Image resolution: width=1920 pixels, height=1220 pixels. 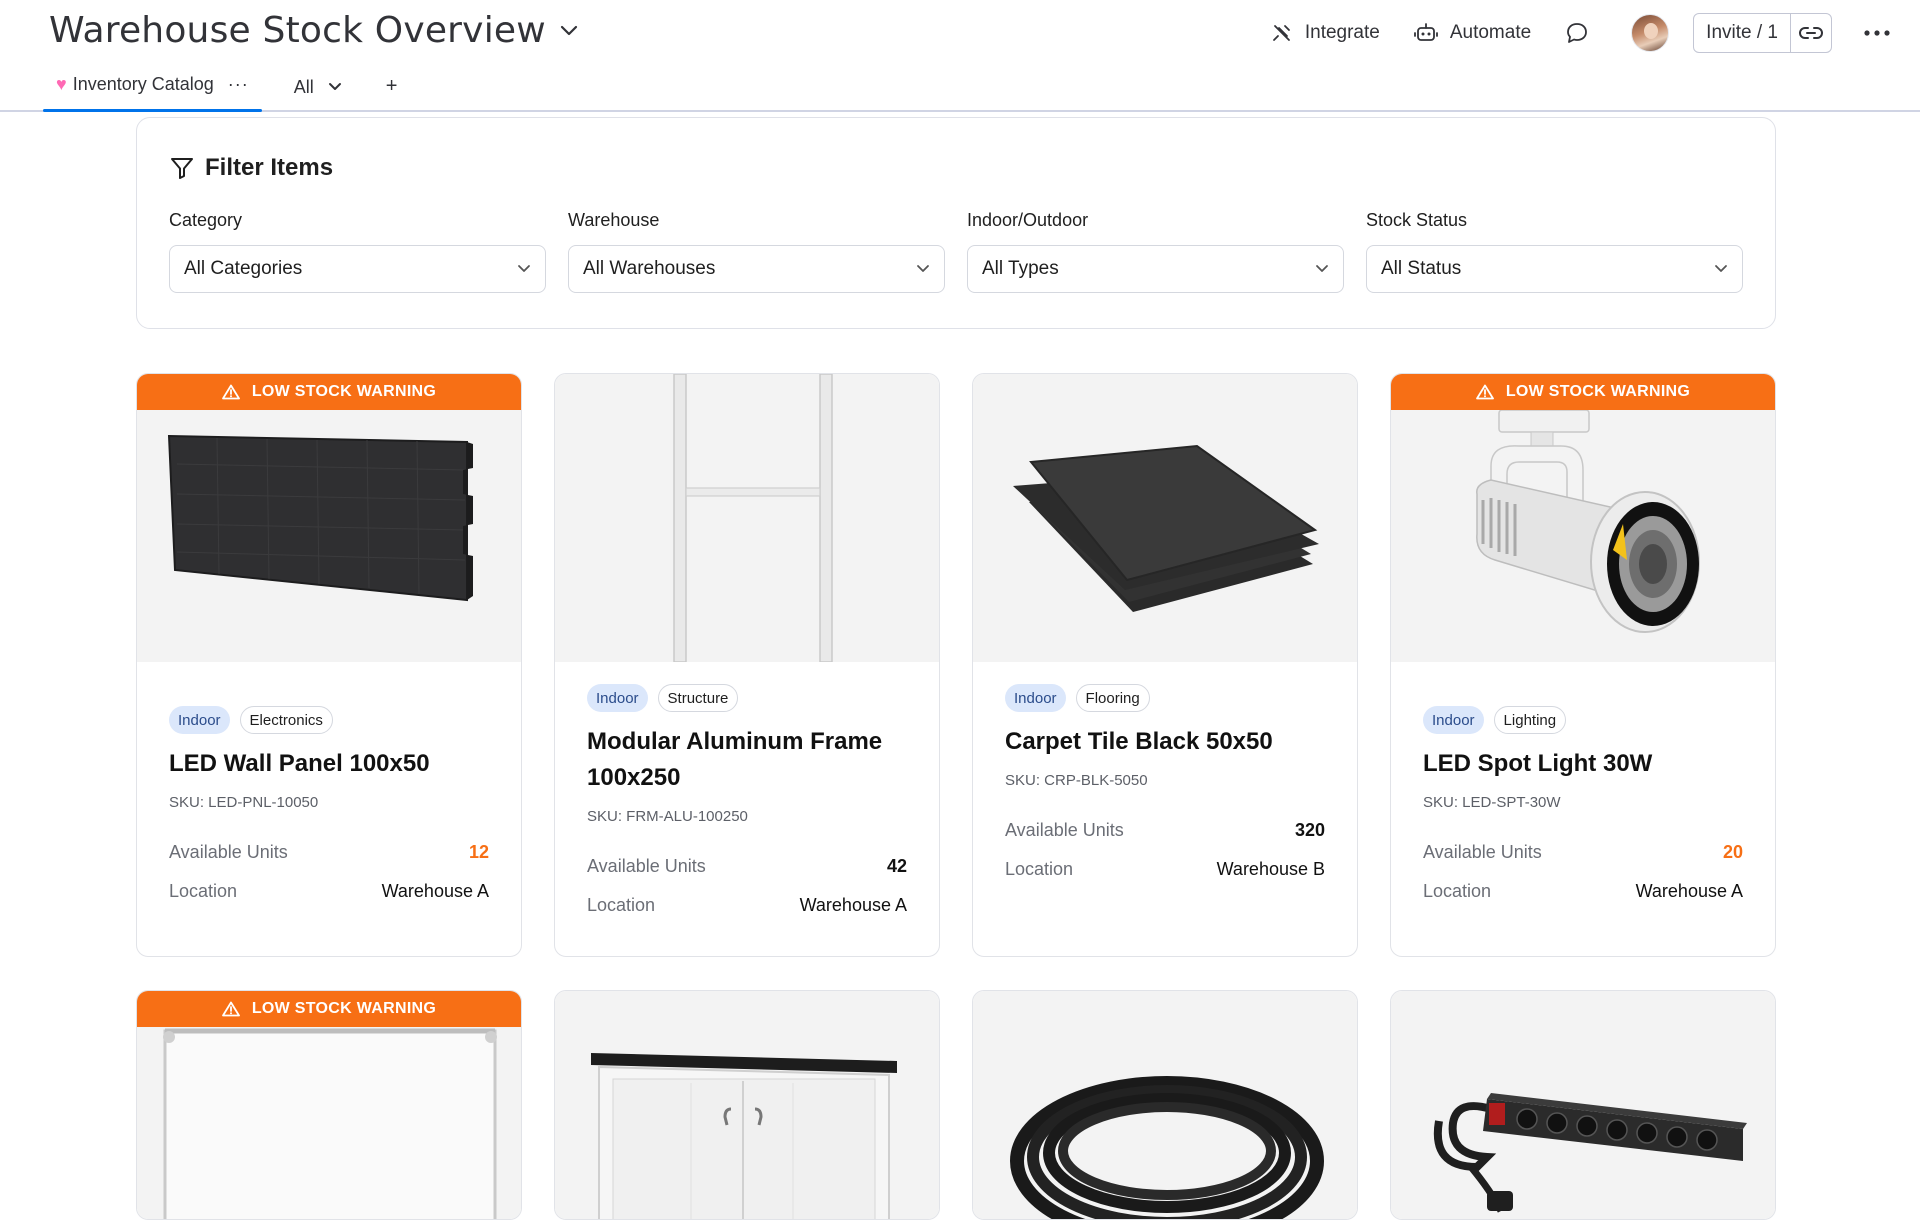 What do you see at coordinates (747, 518) in the screenshot?
I see `aluminum-frame-image` at bounding box center [747, 518].